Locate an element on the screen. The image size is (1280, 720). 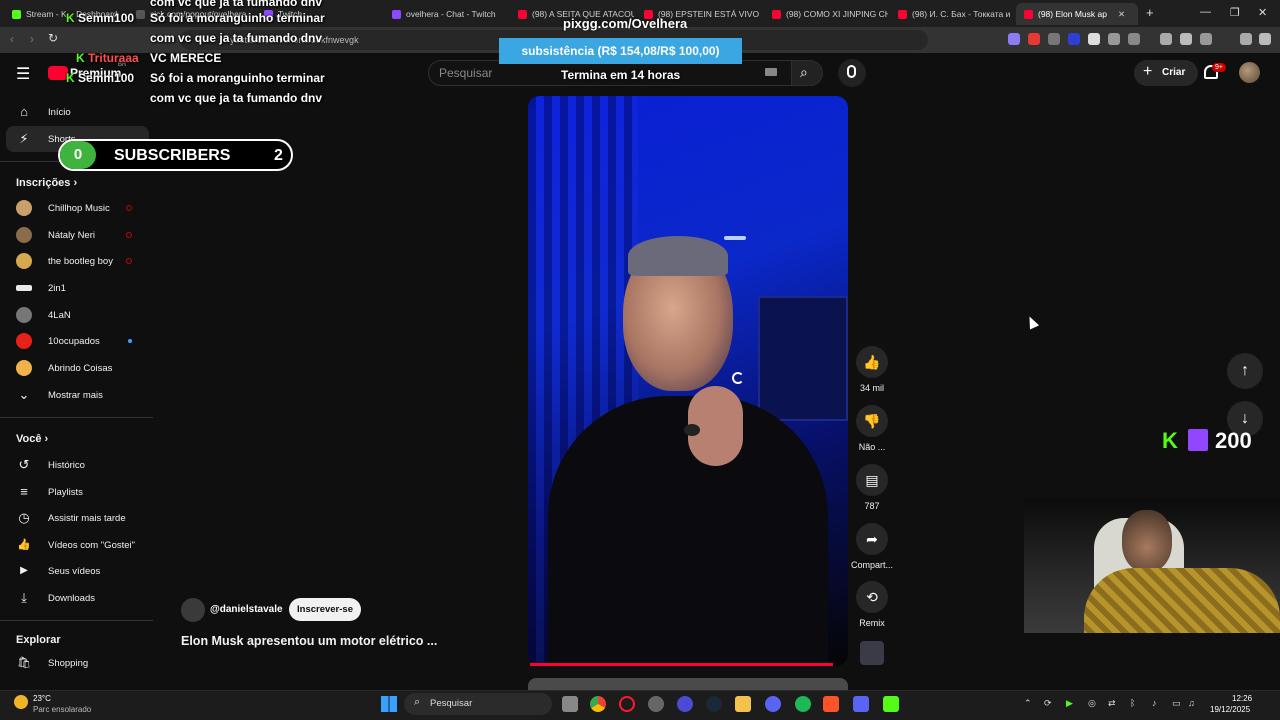
explore-heading: Explorar is located at coordinates (38, 640).